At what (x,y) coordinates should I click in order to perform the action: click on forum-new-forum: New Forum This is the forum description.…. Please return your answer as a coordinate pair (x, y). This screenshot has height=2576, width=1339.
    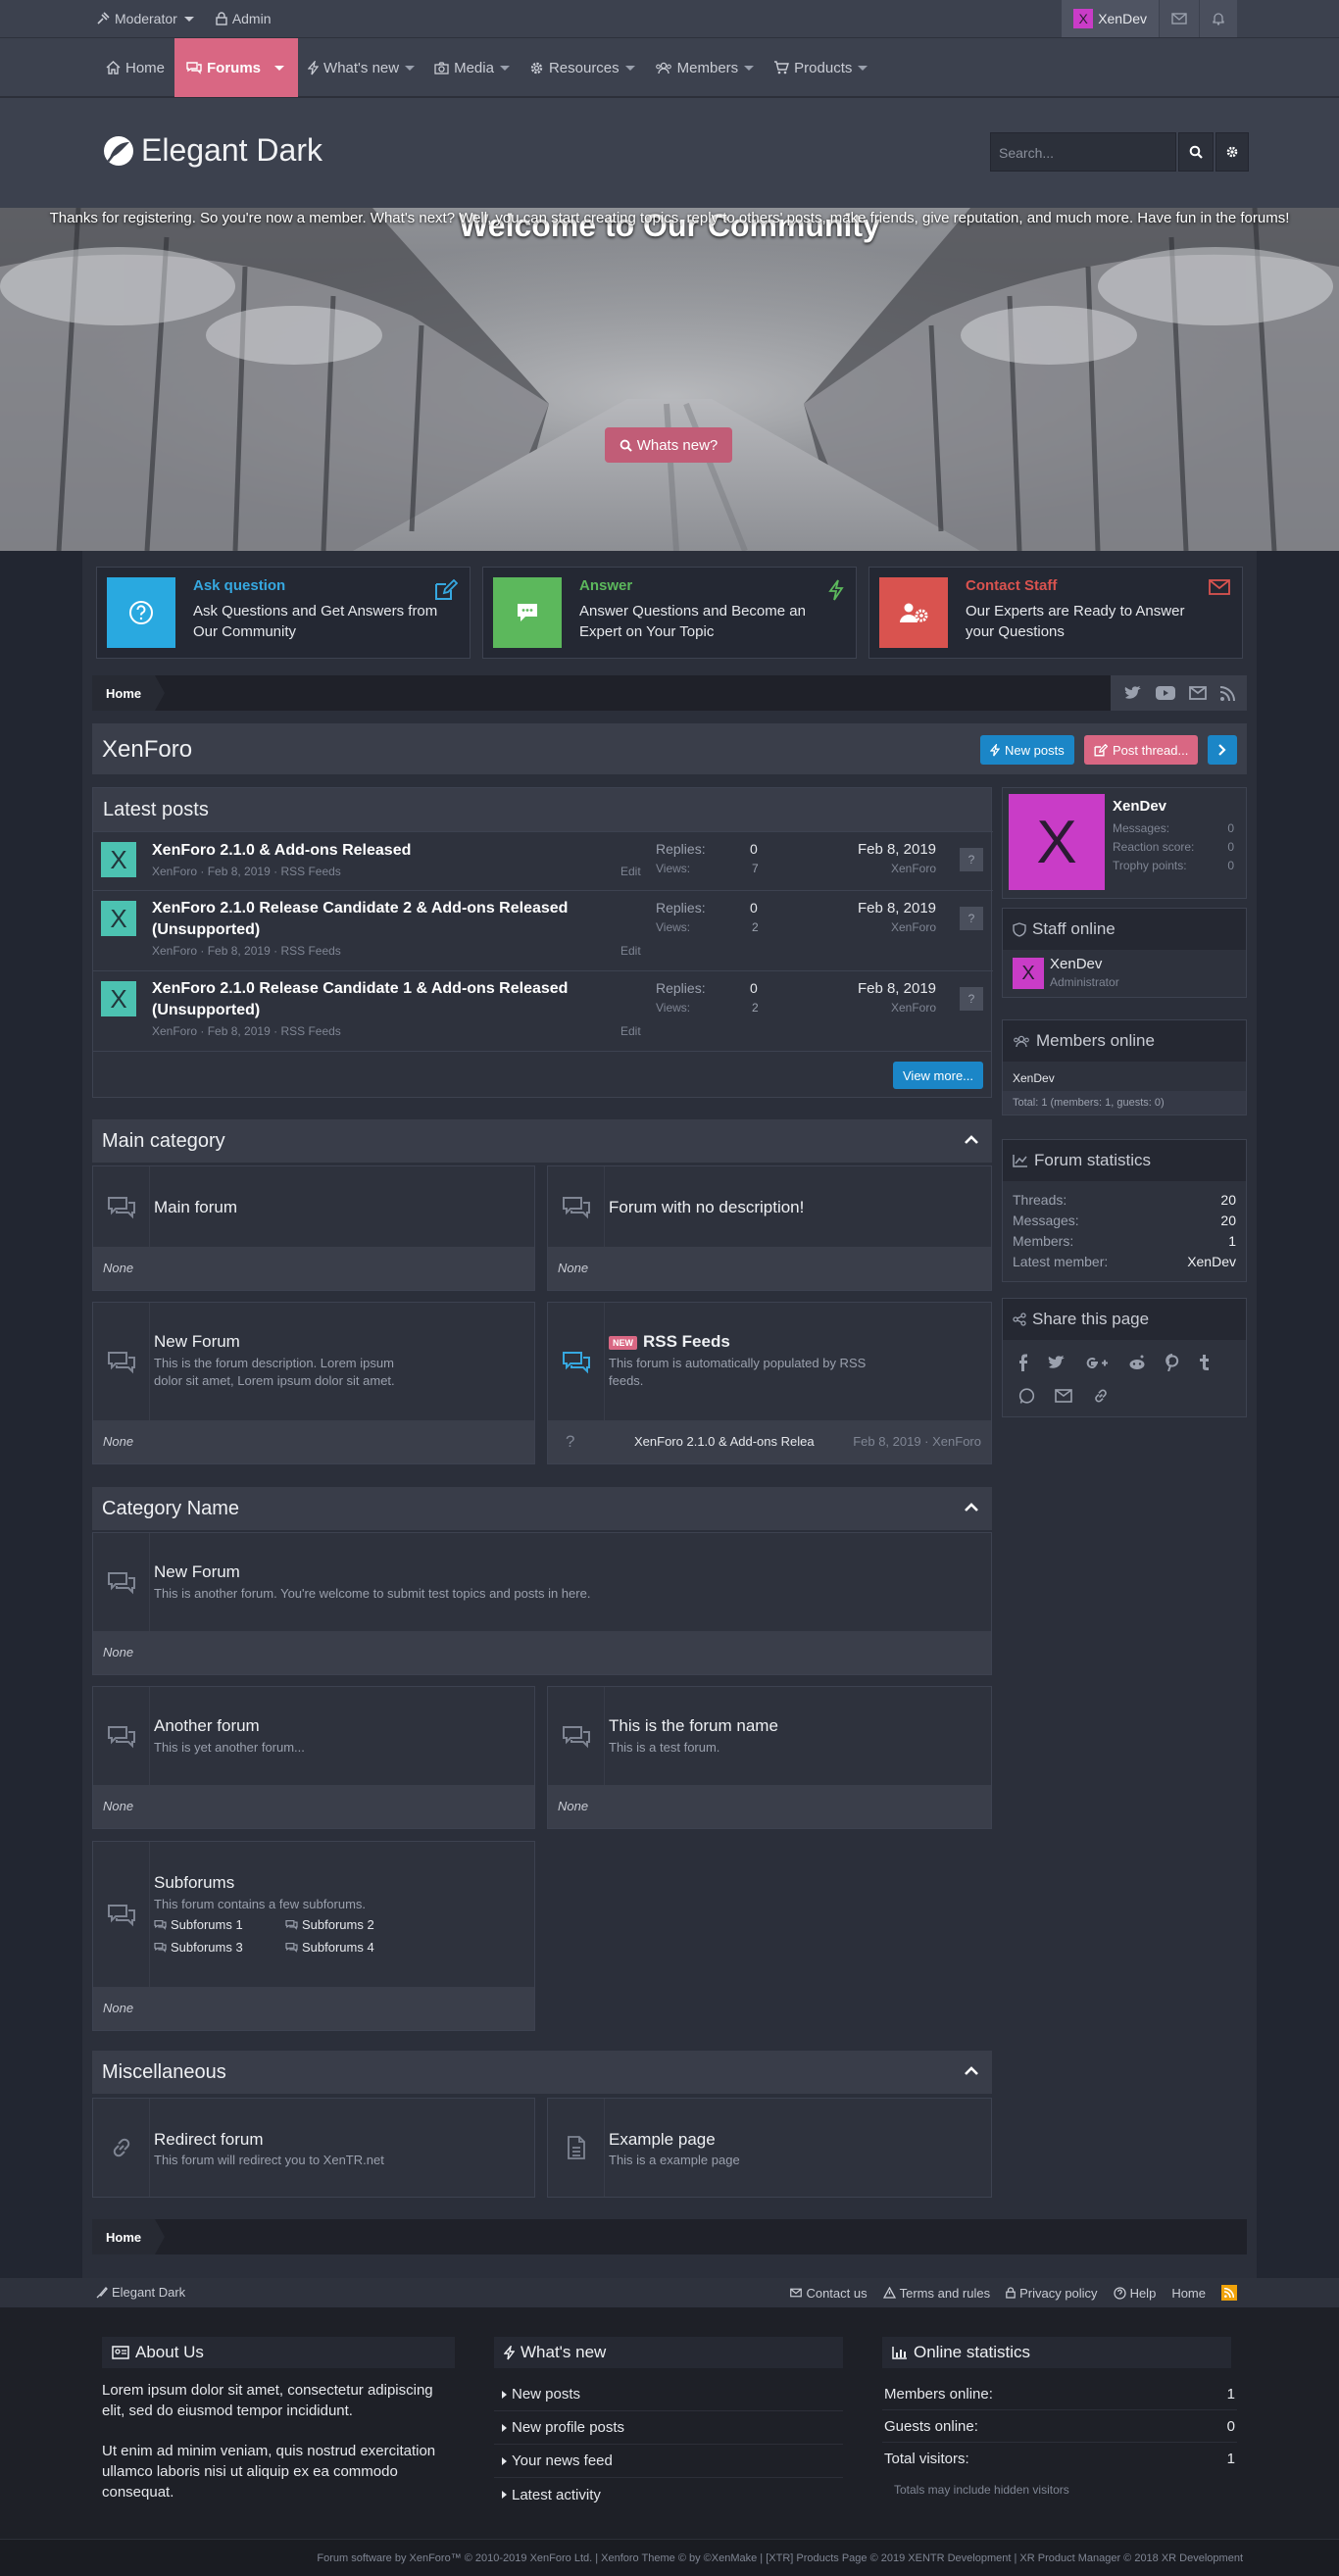
    Looking at the image, I should click on (313, 1383).